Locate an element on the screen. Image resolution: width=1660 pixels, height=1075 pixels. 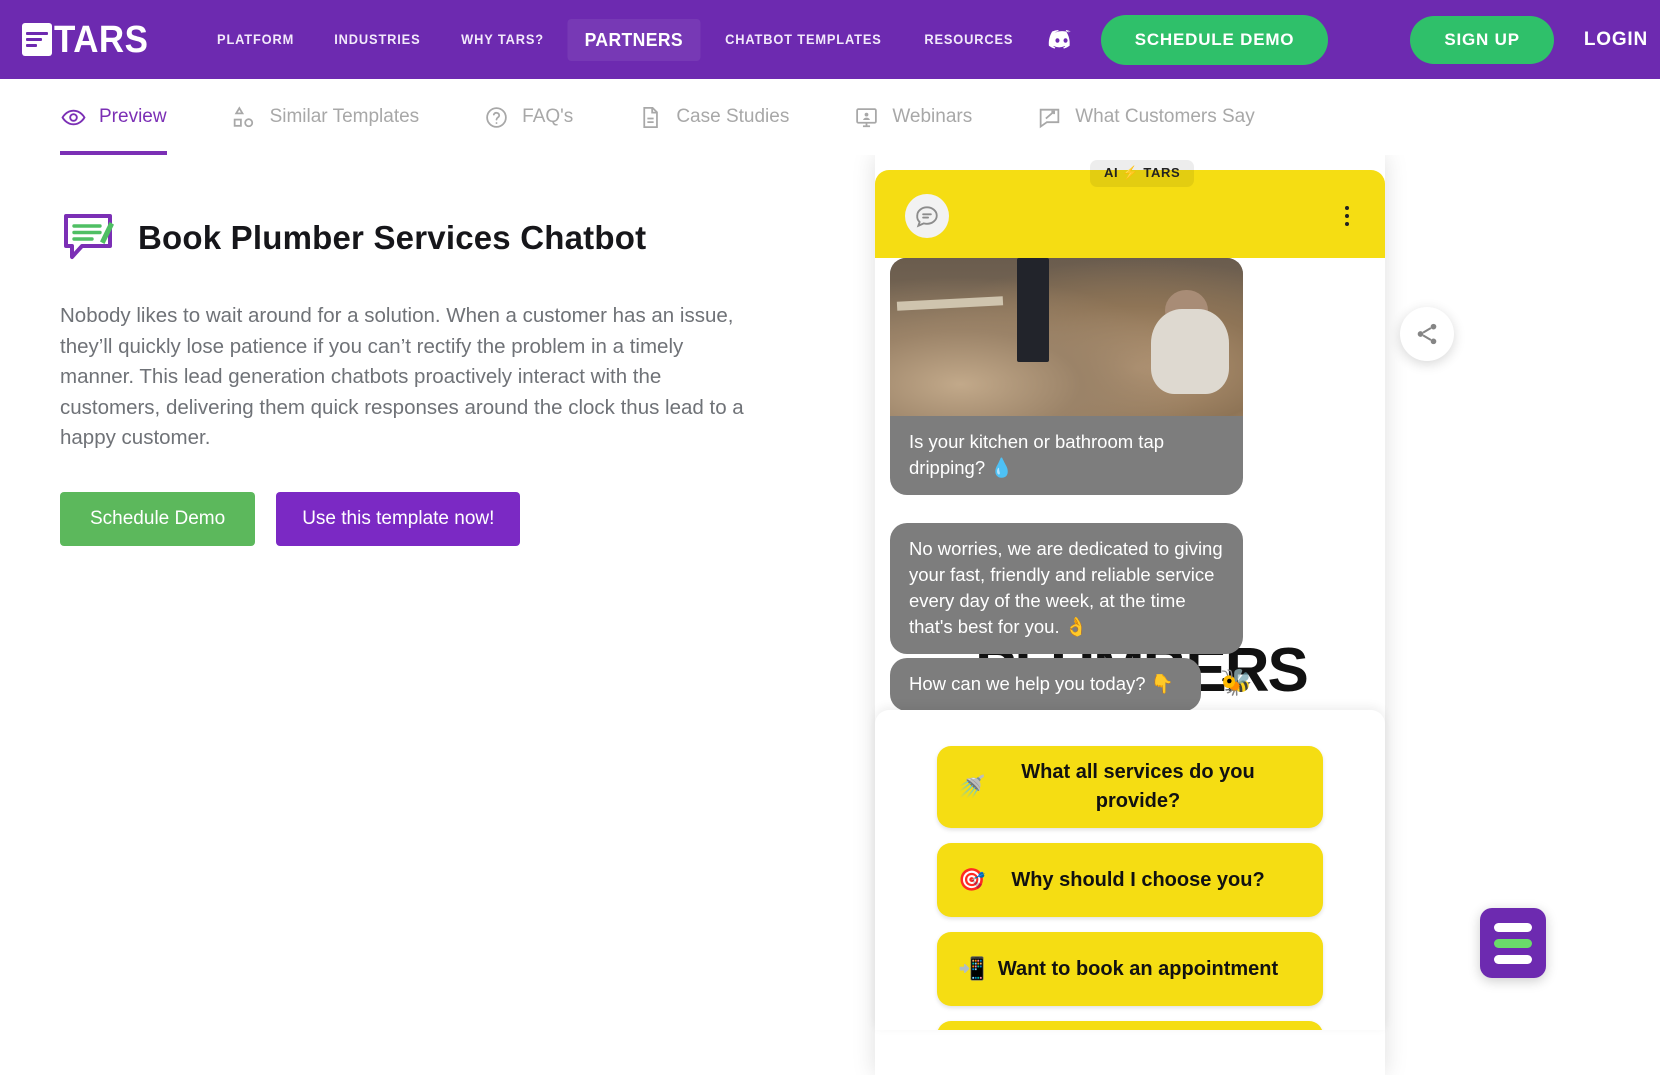
schedule-demo-button: SCHEDULE DEMO is located at coordinates (1214, 39).